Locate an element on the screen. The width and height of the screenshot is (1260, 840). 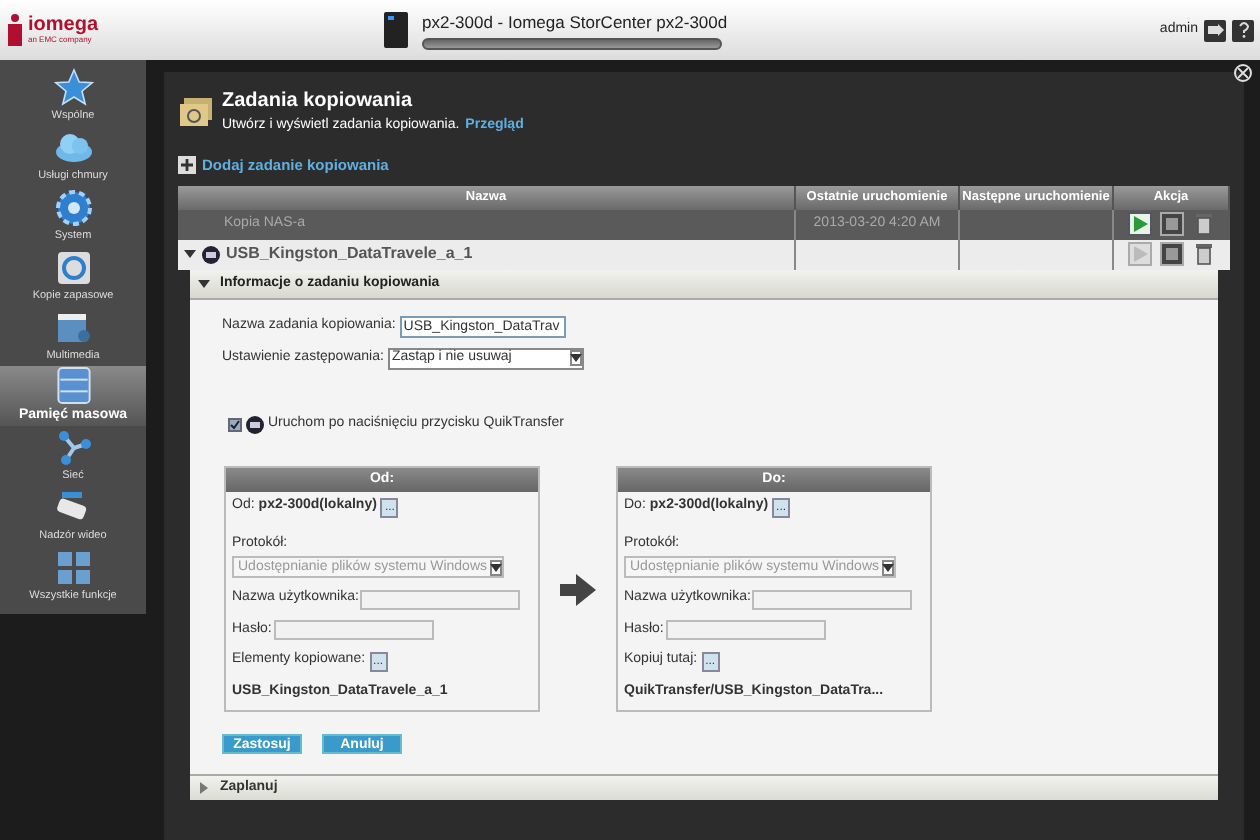
quiktransfer-icon is located at coordinates (255, 424).